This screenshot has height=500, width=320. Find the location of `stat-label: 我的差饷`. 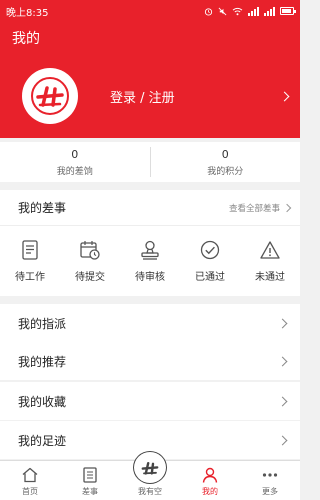

stat-label: 我的差饷 is located at coordinates (74, 171).